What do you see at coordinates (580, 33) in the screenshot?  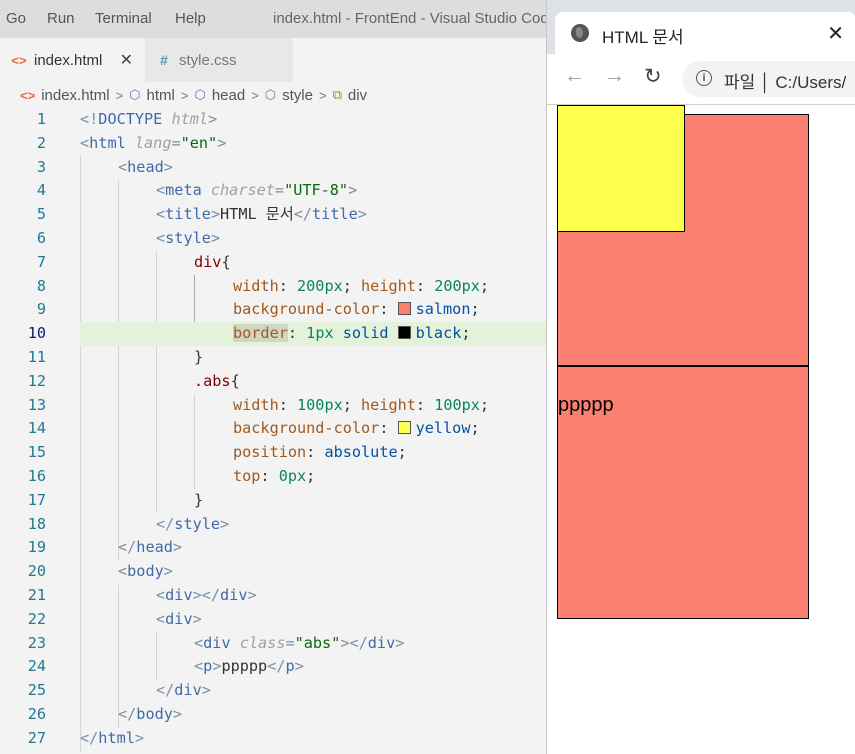 I see `globe-icon` at bounding box center [580, 33].